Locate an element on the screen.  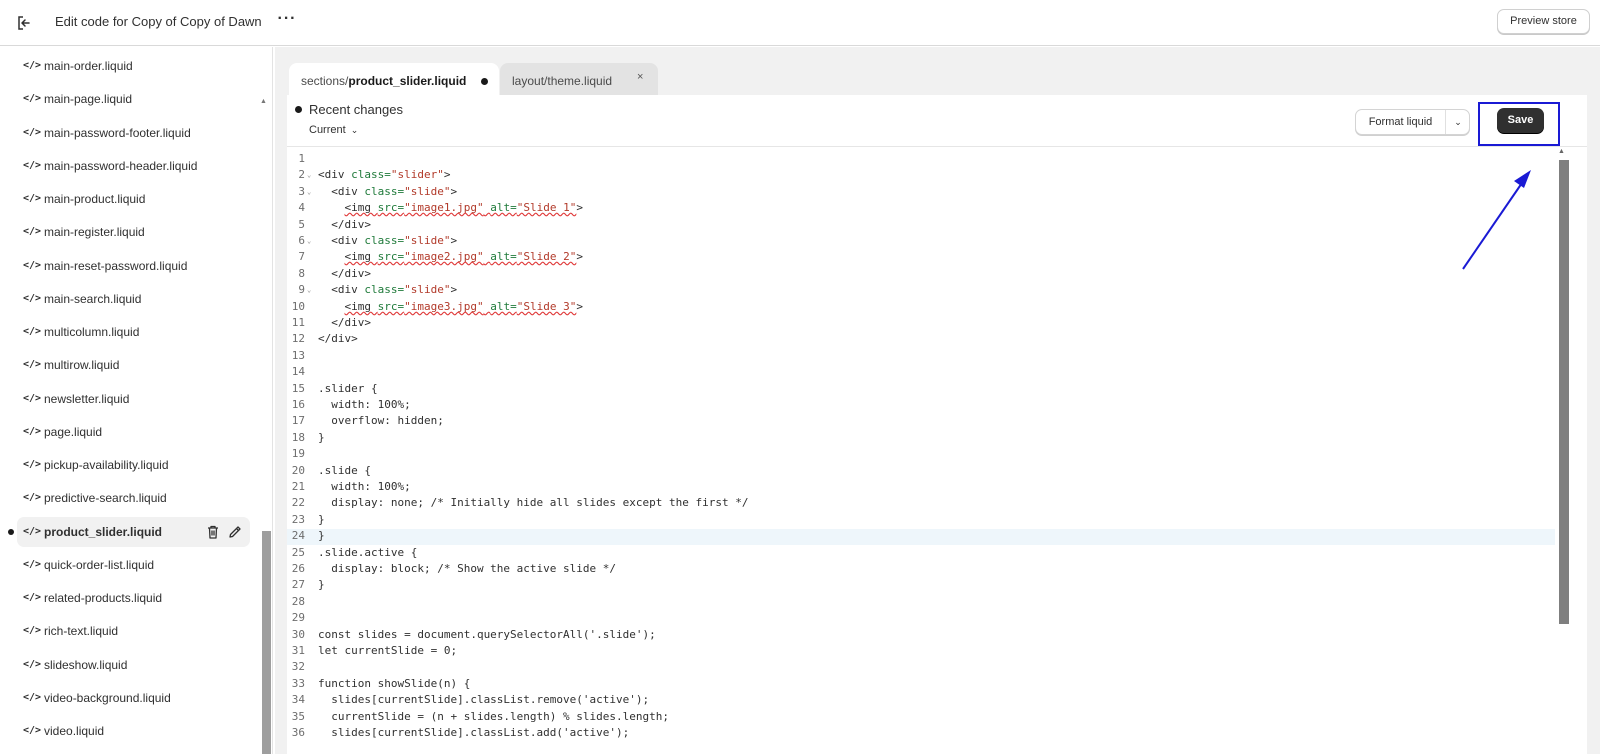
line-number: 29 is located at coordinates (298, 617).